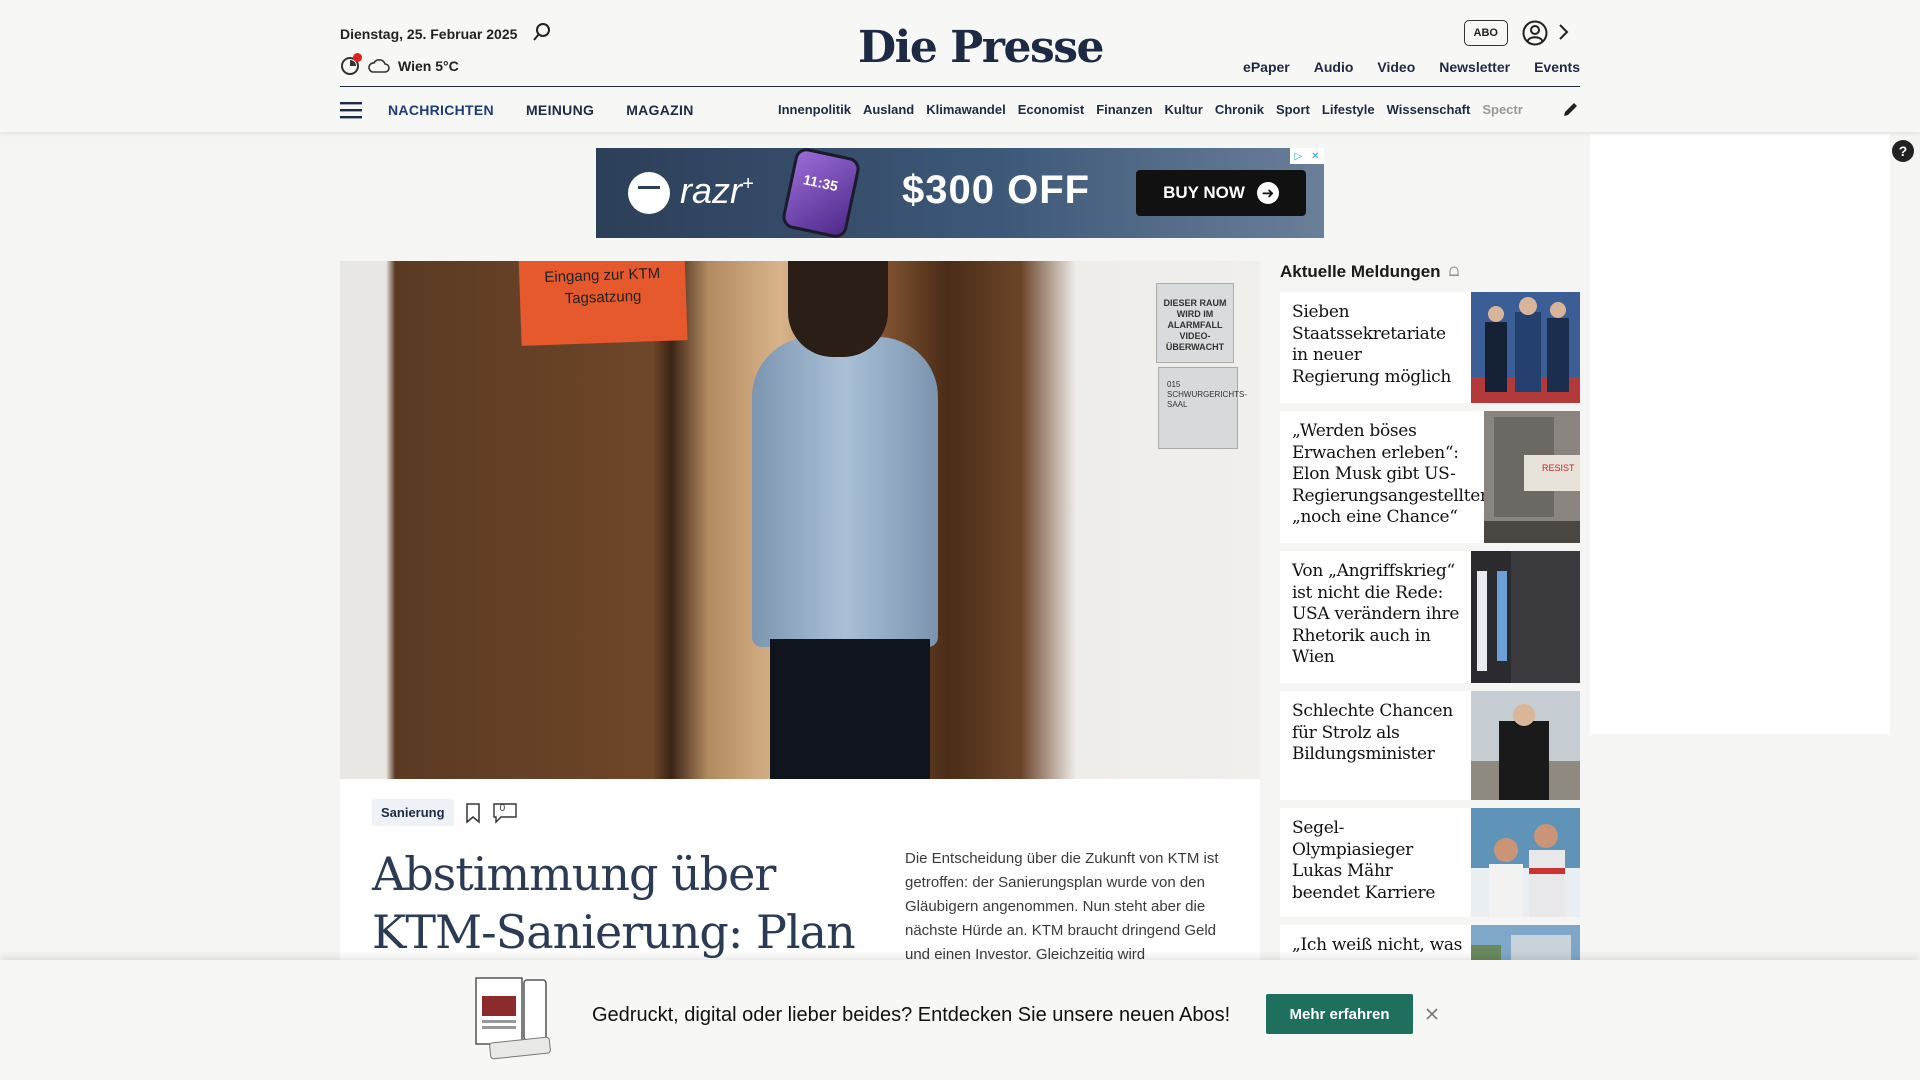 This screenshot has height=1080, width=1920. I want to click on ad-brand: razr+, so click(717, 190).